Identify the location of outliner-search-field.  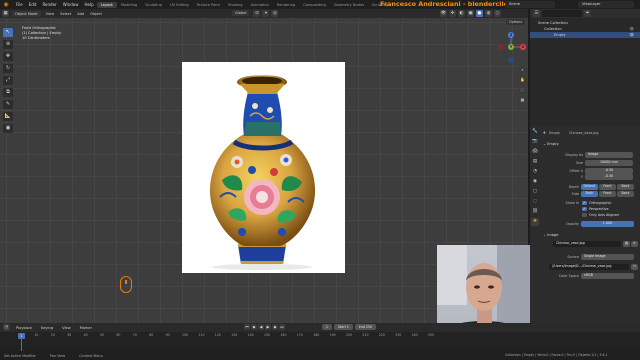
(562, 13).